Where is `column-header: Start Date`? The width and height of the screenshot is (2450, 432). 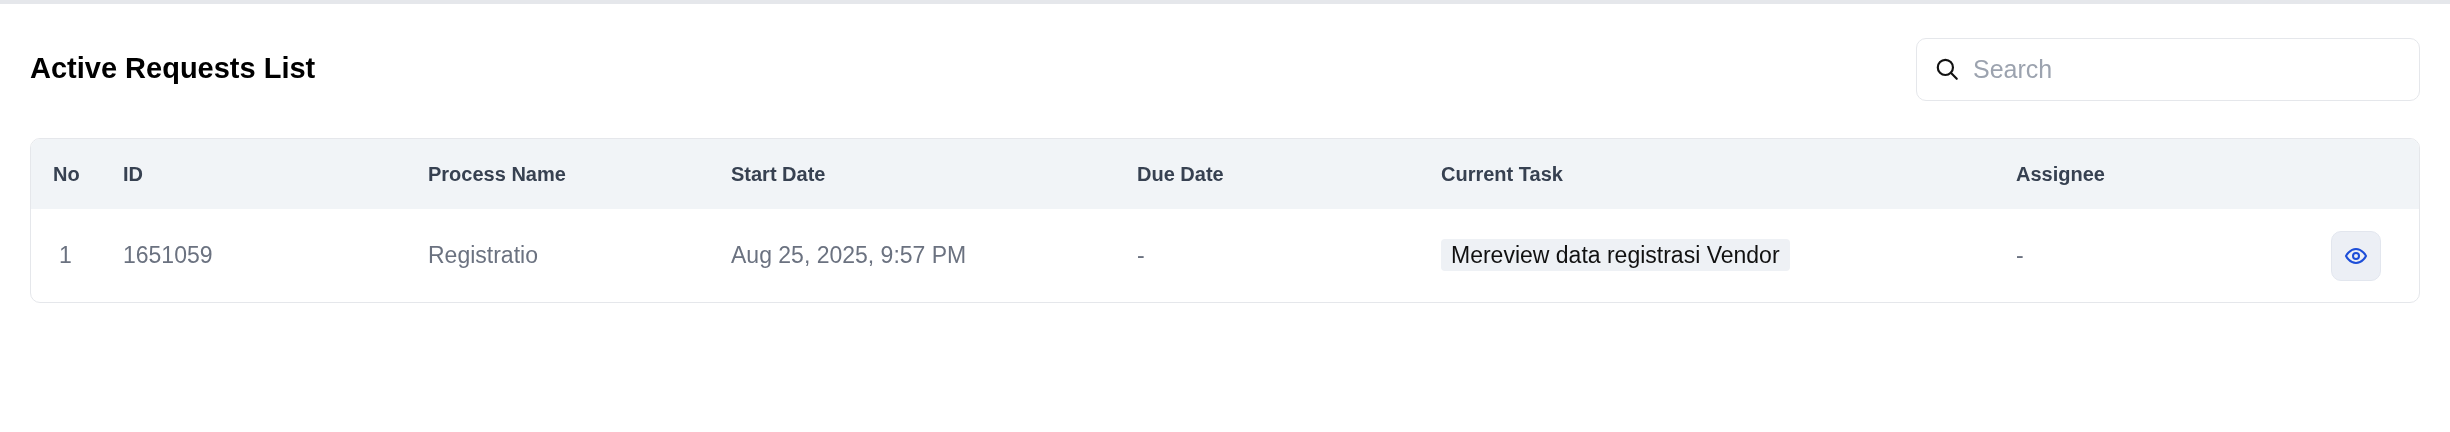
column-header: Start Date is located at coordinates (778, 174).